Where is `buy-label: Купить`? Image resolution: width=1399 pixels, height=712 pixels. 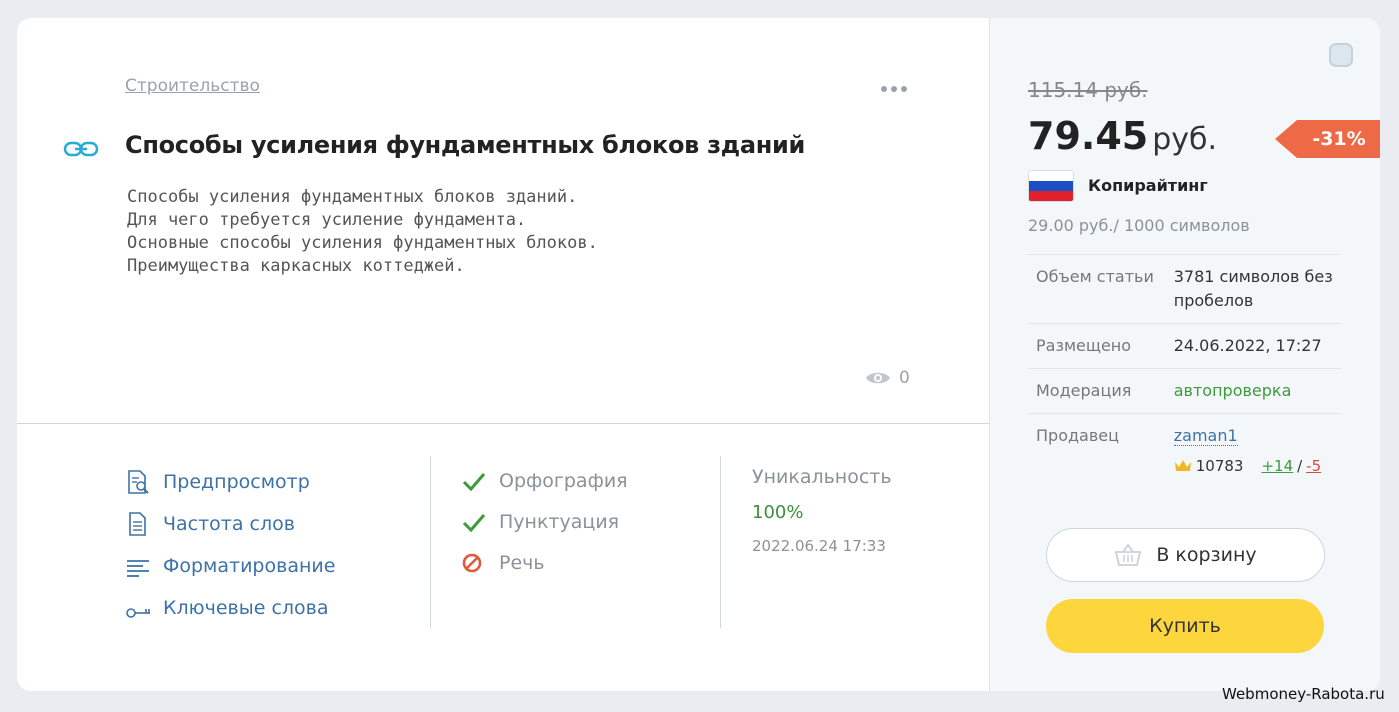 buy-label: Купить is located at coordinates (1185, 626).